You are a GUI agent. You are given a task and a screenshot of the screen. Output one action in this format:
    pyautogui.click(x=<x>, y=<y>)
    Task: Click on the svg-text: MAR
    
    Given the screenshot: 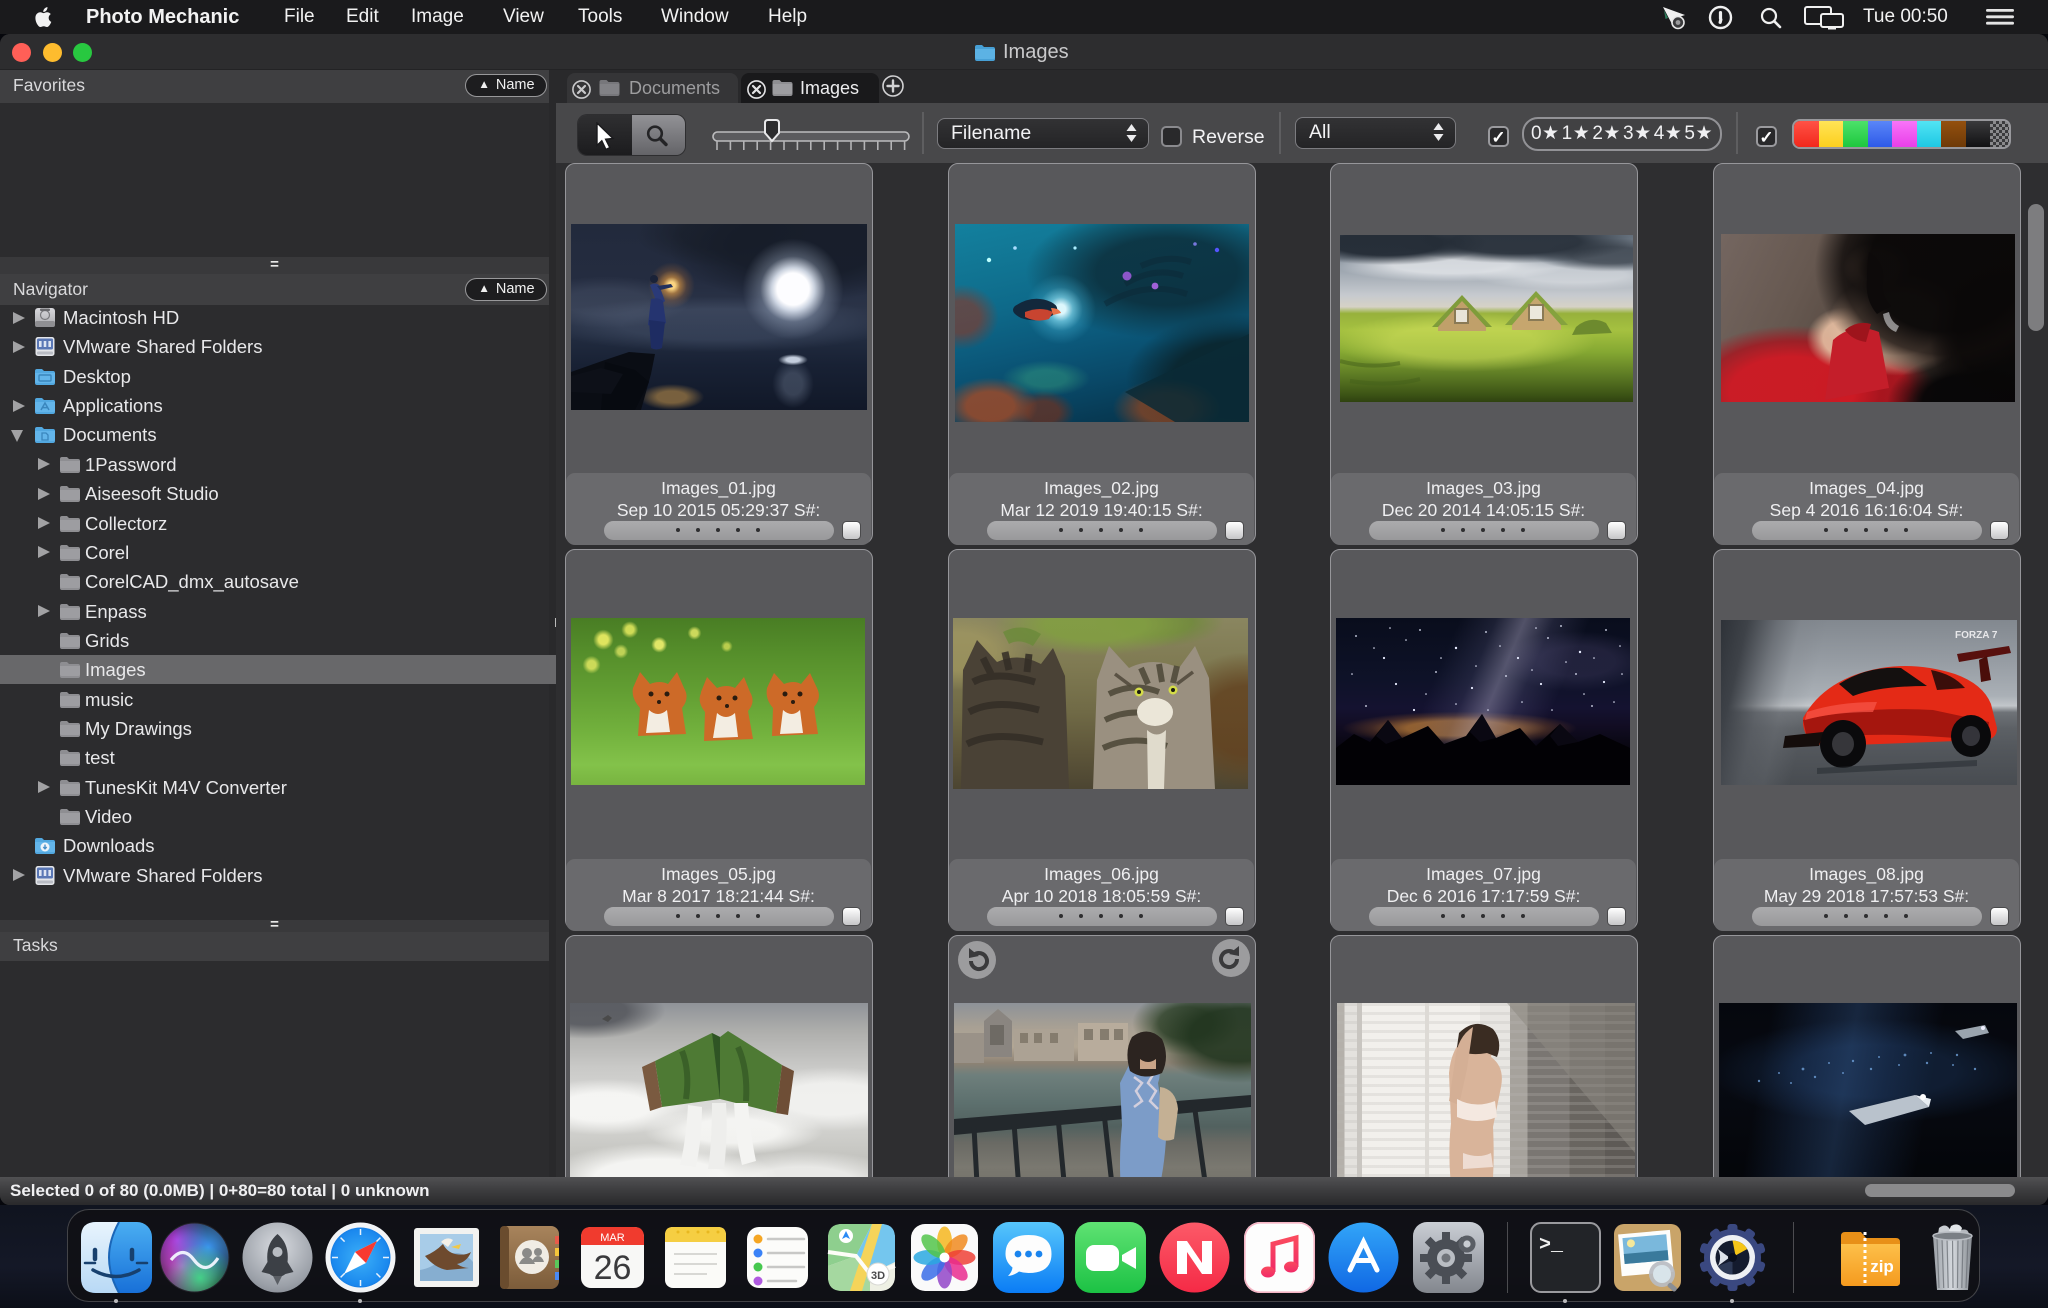 What is the action you would take?
    pyautogui.click(x=612, y=1238)
    